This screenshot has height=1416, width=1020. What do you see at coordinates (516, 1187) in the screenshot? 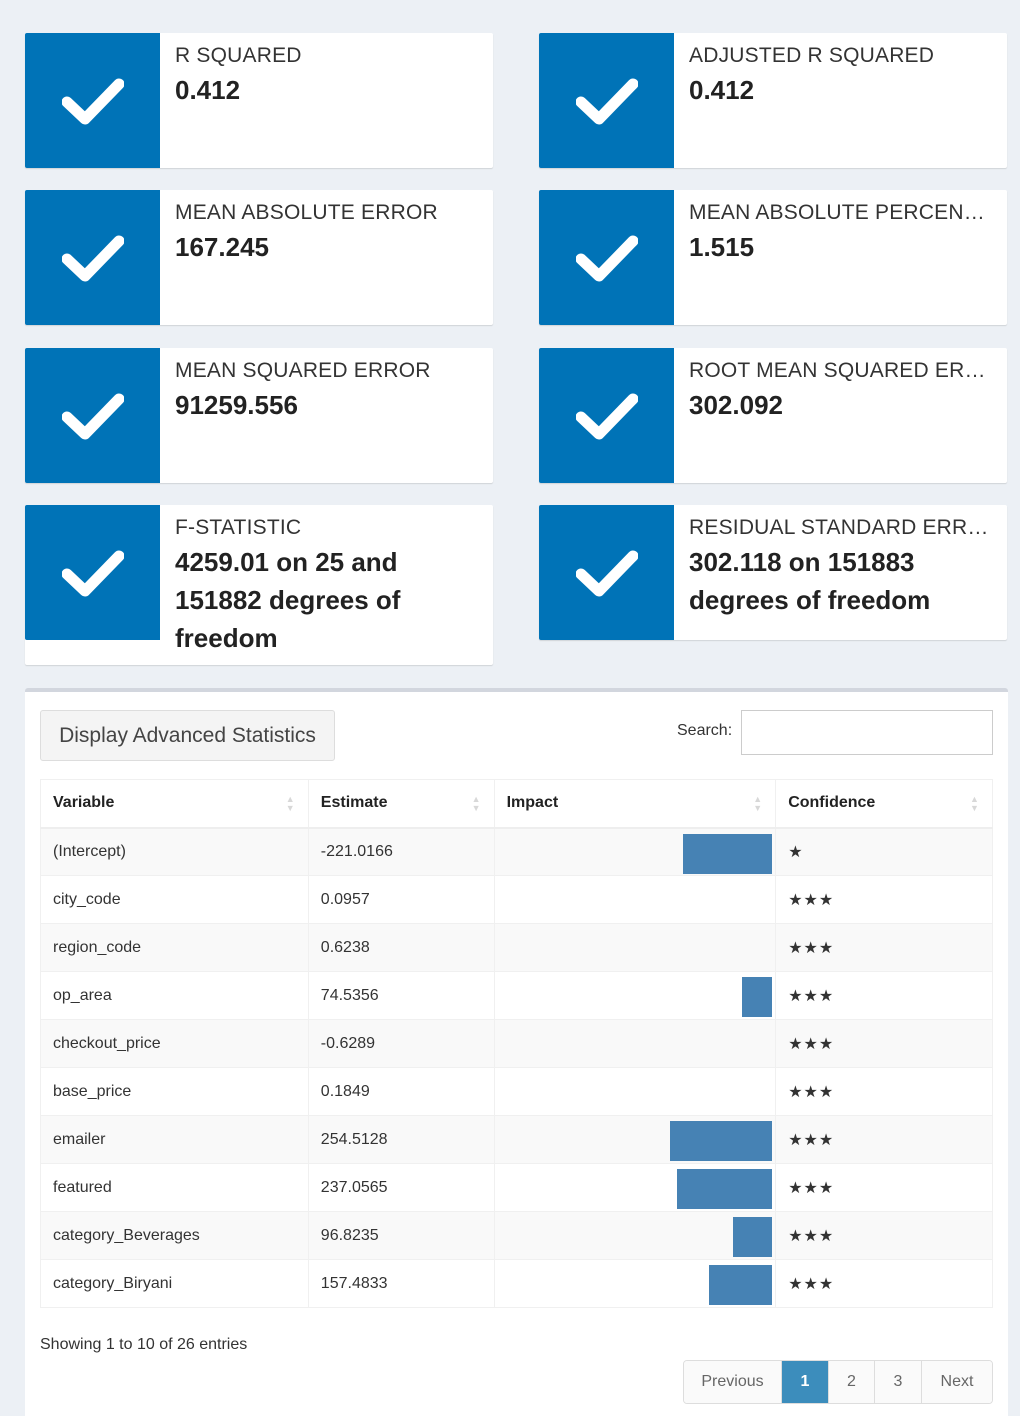
I see `table-row: featured 237.0565 ★★★` at bounding box center [516, 1187].